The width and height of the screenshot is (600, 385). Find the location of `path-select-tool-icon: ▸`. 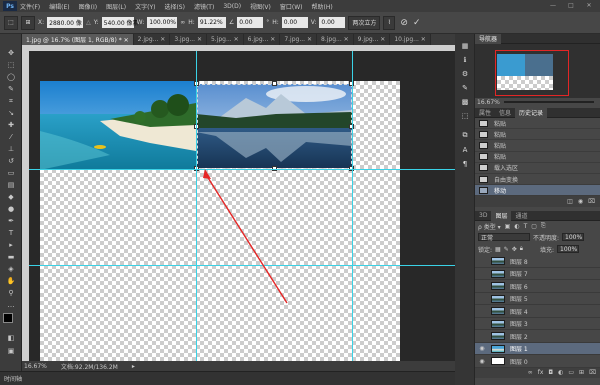

path-select-tool-icon: ▸ is located at coordinates (11, 245).